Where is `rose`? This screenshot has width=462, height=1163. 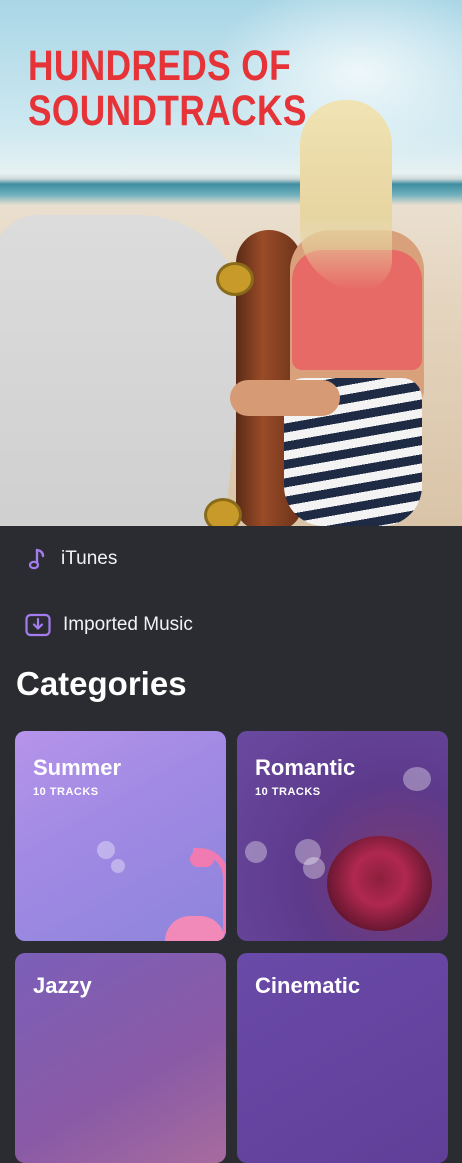
rose is located at coordinates (379, 883).